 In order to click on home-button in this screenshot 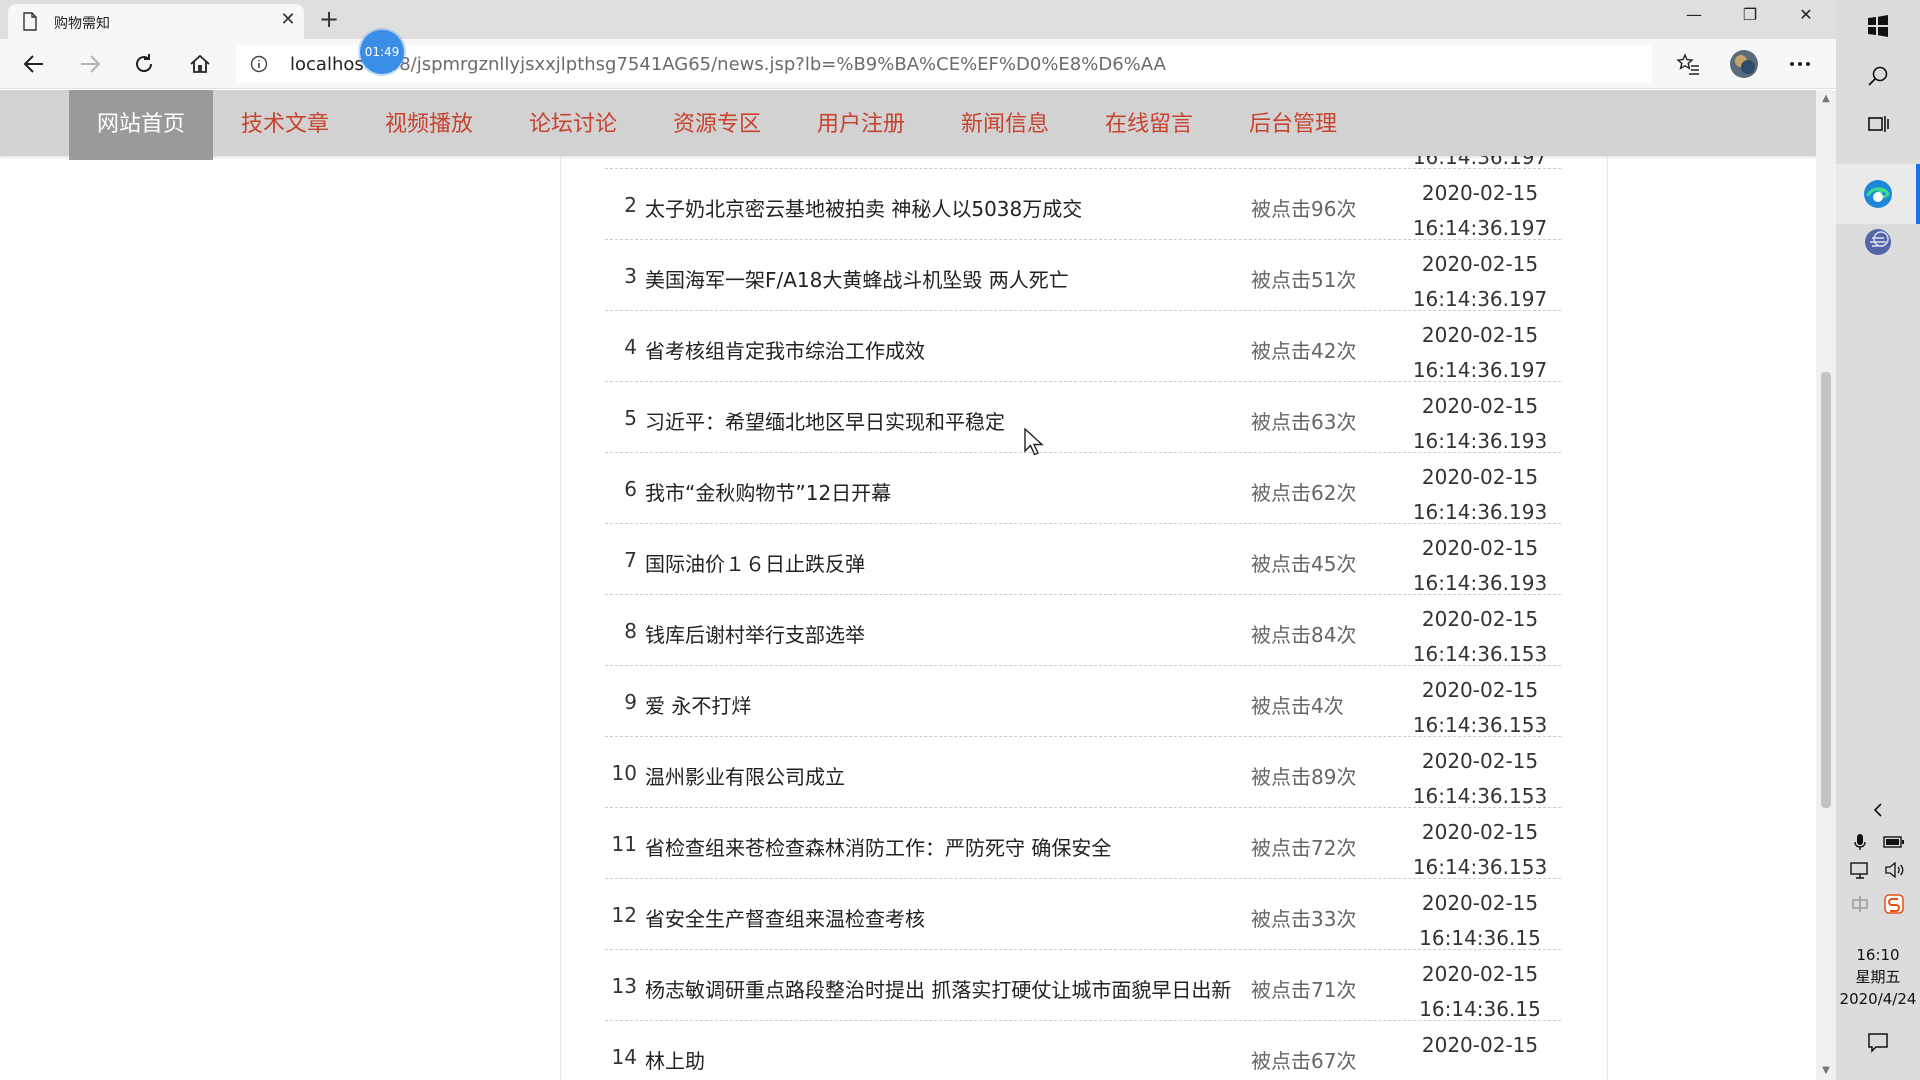, I will do `click(200, 64)`.